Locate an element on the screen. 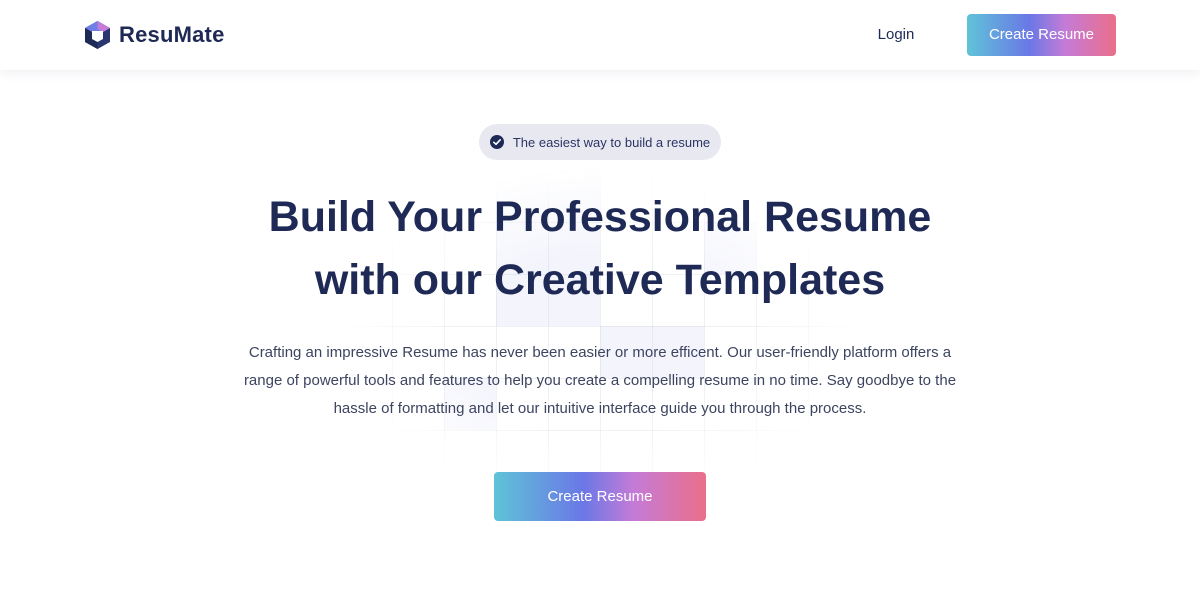  hero-create-resume-button: Create Resume is located at coordinates (600, 496).